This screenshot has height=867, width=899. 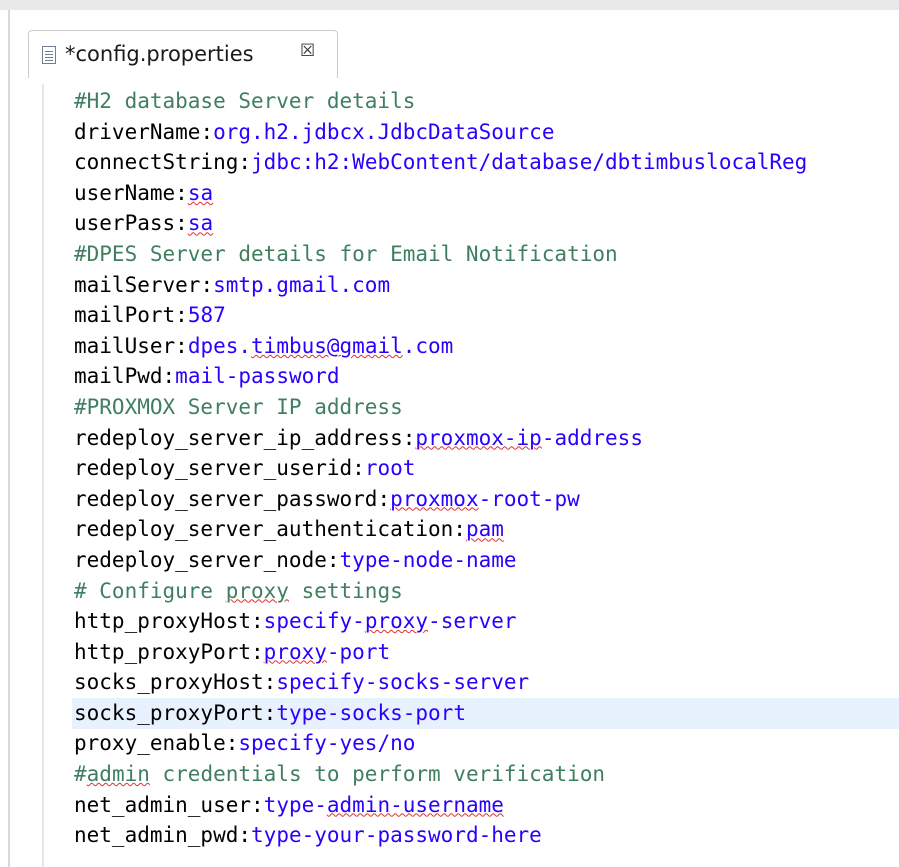 What do you see at coordinates (200, 559) in the screenshot?
I see `property-key: redeploy_server_node` at bounding box center [200, 559].